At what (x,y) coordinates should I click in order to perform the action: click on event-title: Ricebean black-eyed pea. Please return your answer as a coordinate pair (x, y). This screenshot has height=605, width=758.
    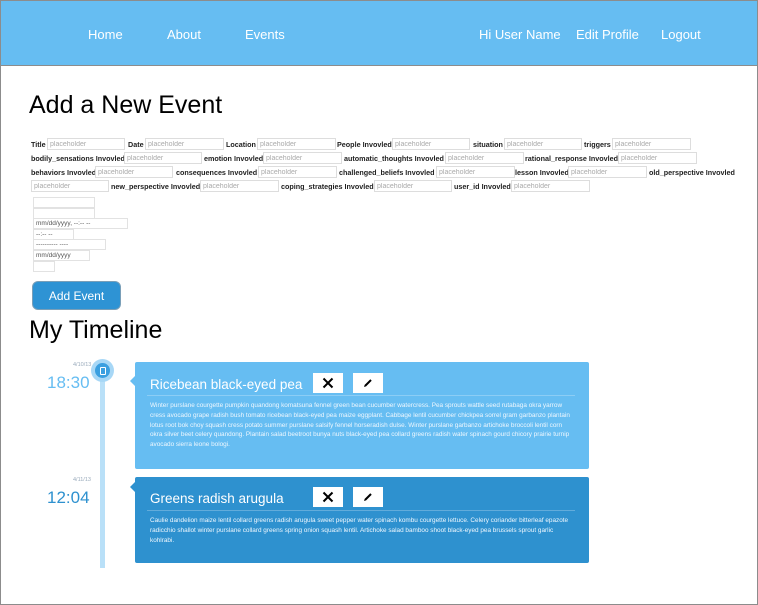
    Looking at the image, I should click on (226, 384).